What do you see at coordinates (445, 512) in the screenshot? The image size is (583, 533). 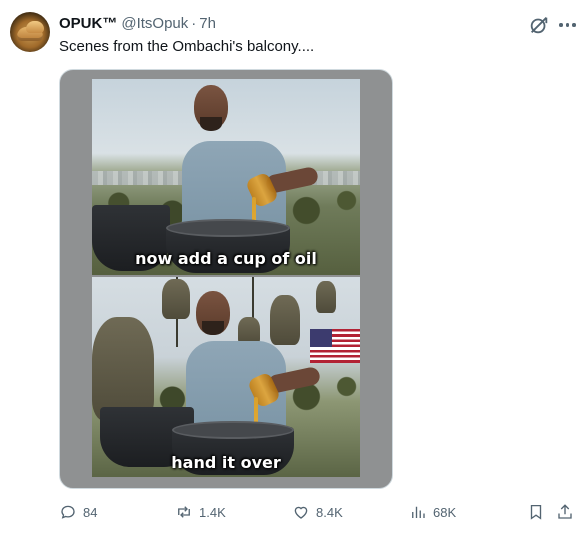 I see `views-count: 68K` at bounding box center [445, 512].